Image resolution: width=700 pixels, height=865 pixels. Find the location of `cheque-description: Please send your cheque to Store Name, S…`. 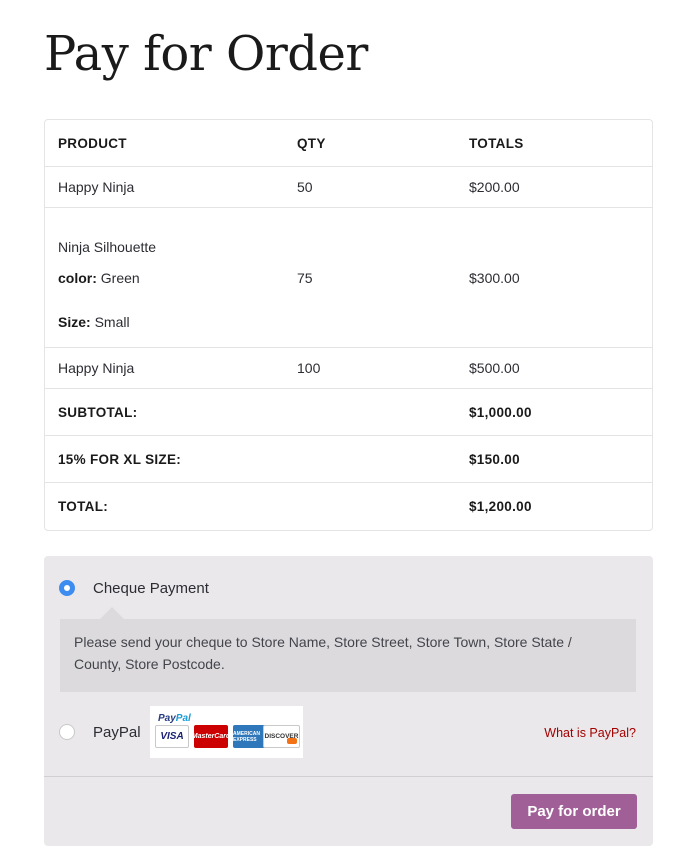

cheque-description: Please send your cheque to Store Name, S… is located at coordinates (348, 649).